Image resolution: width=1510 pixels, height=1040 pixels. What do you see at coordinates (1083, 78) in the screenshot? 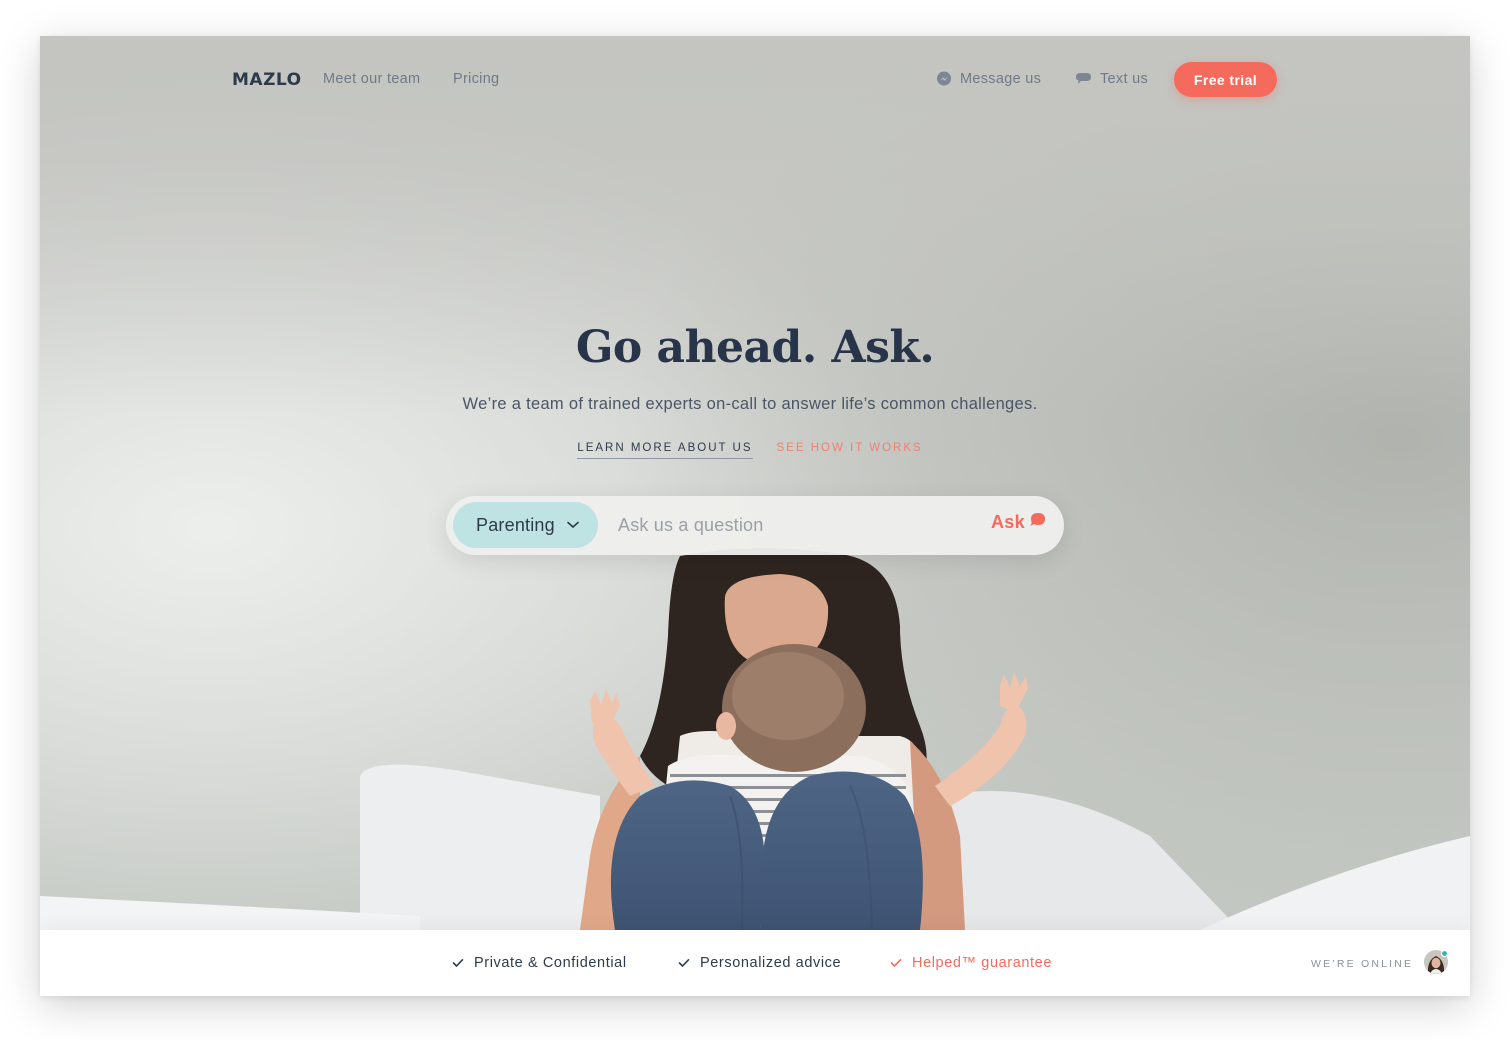
I see `chat-bubble-icon` at bounding box center [1083, 78].